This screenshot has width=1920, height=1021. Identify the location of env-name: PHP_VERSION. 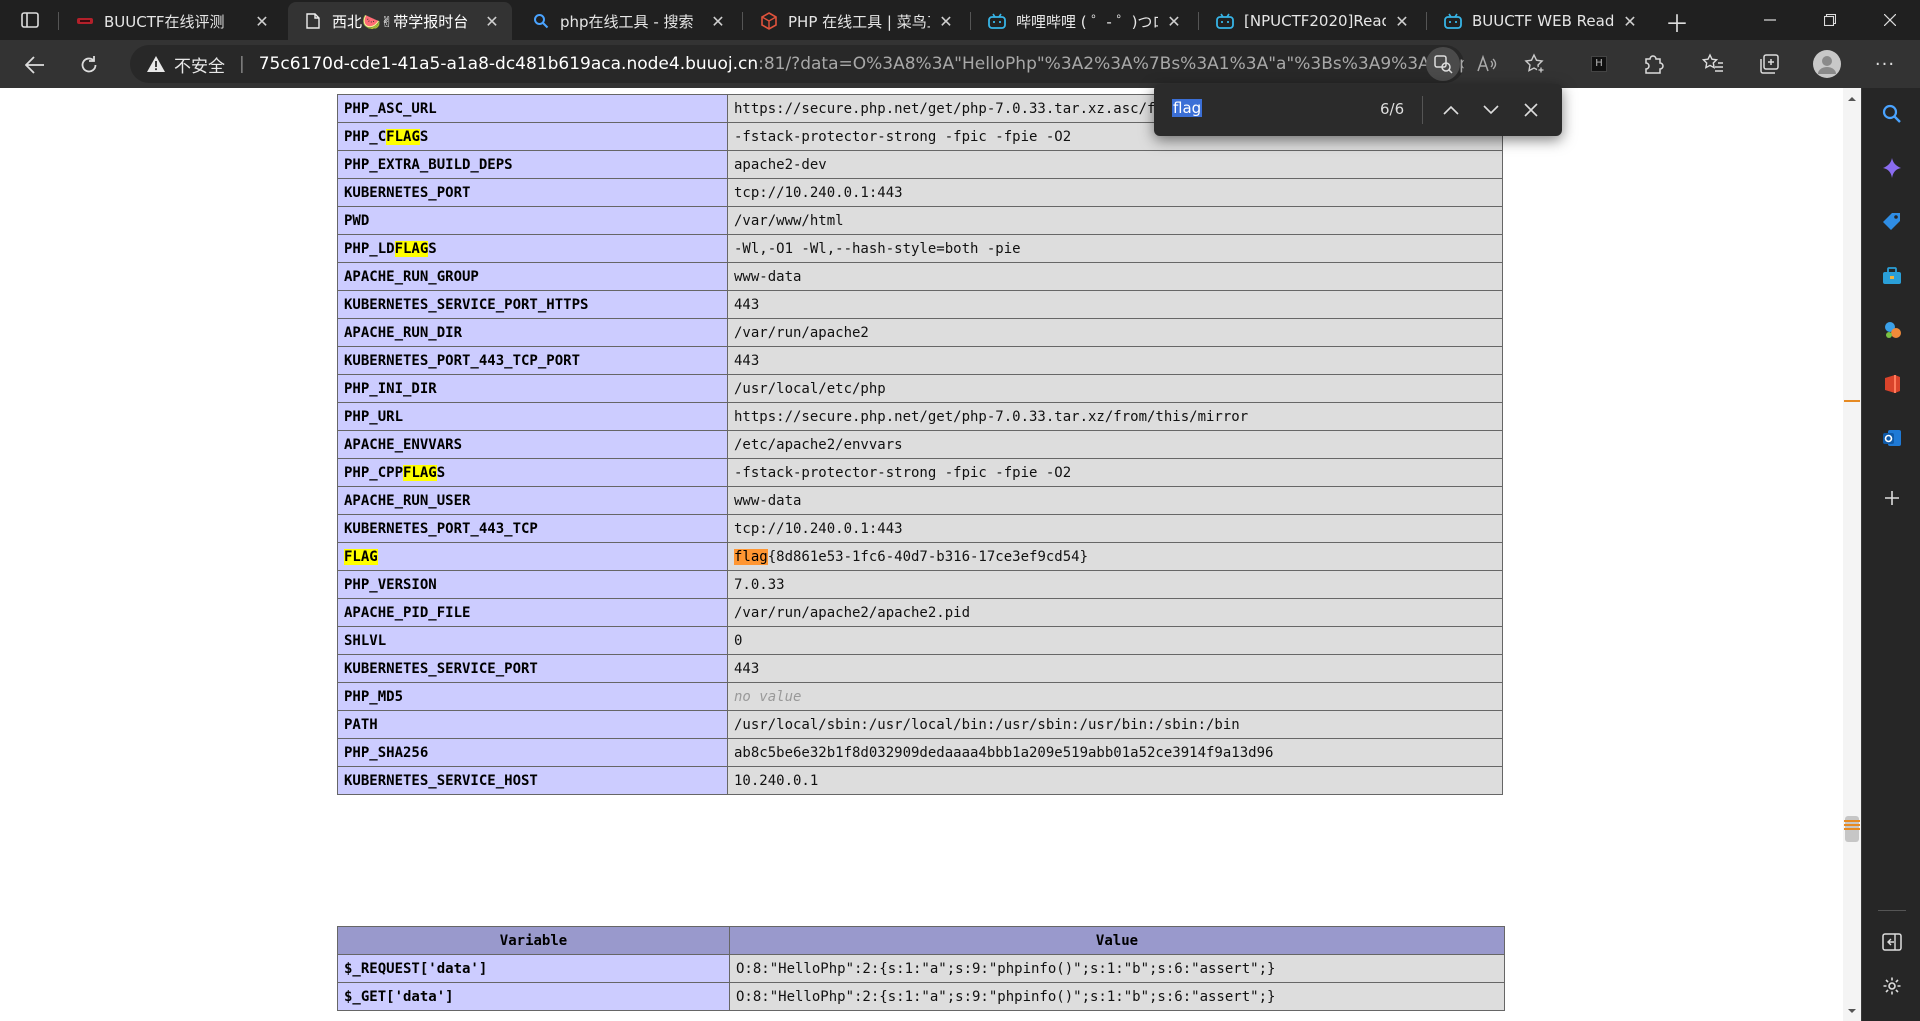
(532, 584).